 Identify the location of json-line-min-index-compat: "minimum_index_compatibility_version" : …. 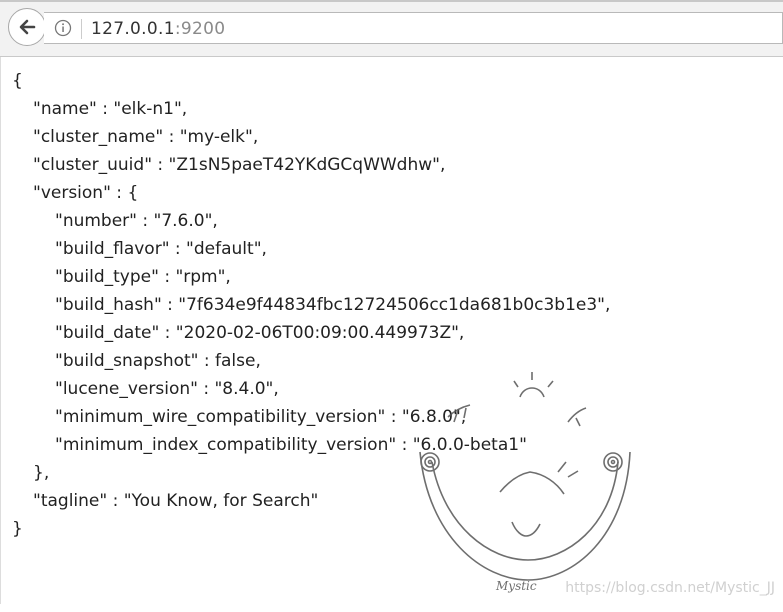
(291, 445).